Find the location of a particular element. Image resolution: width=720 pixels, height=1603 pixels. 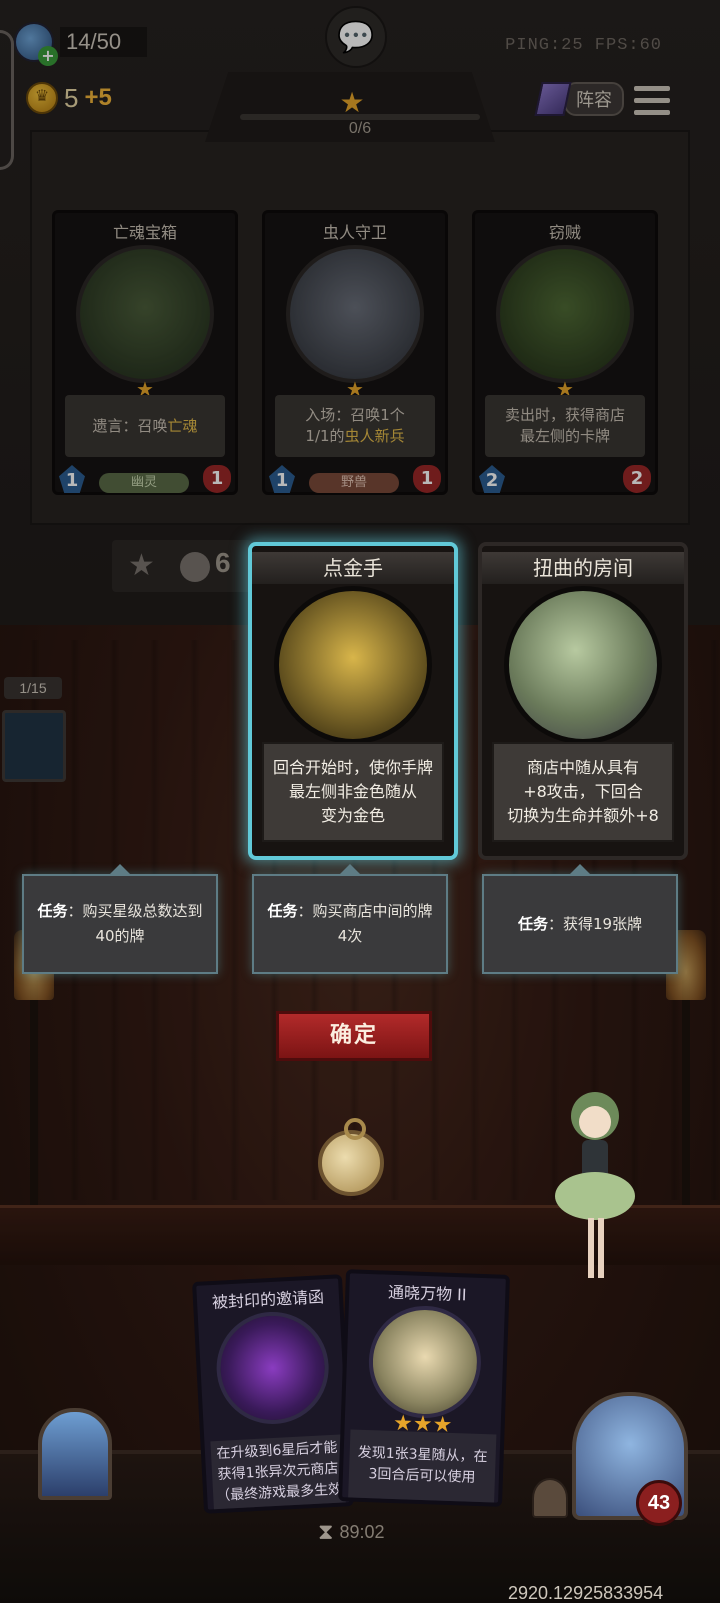

minion-text-line1: 卖出时，获得商店 is located at coordinates (564, 415).